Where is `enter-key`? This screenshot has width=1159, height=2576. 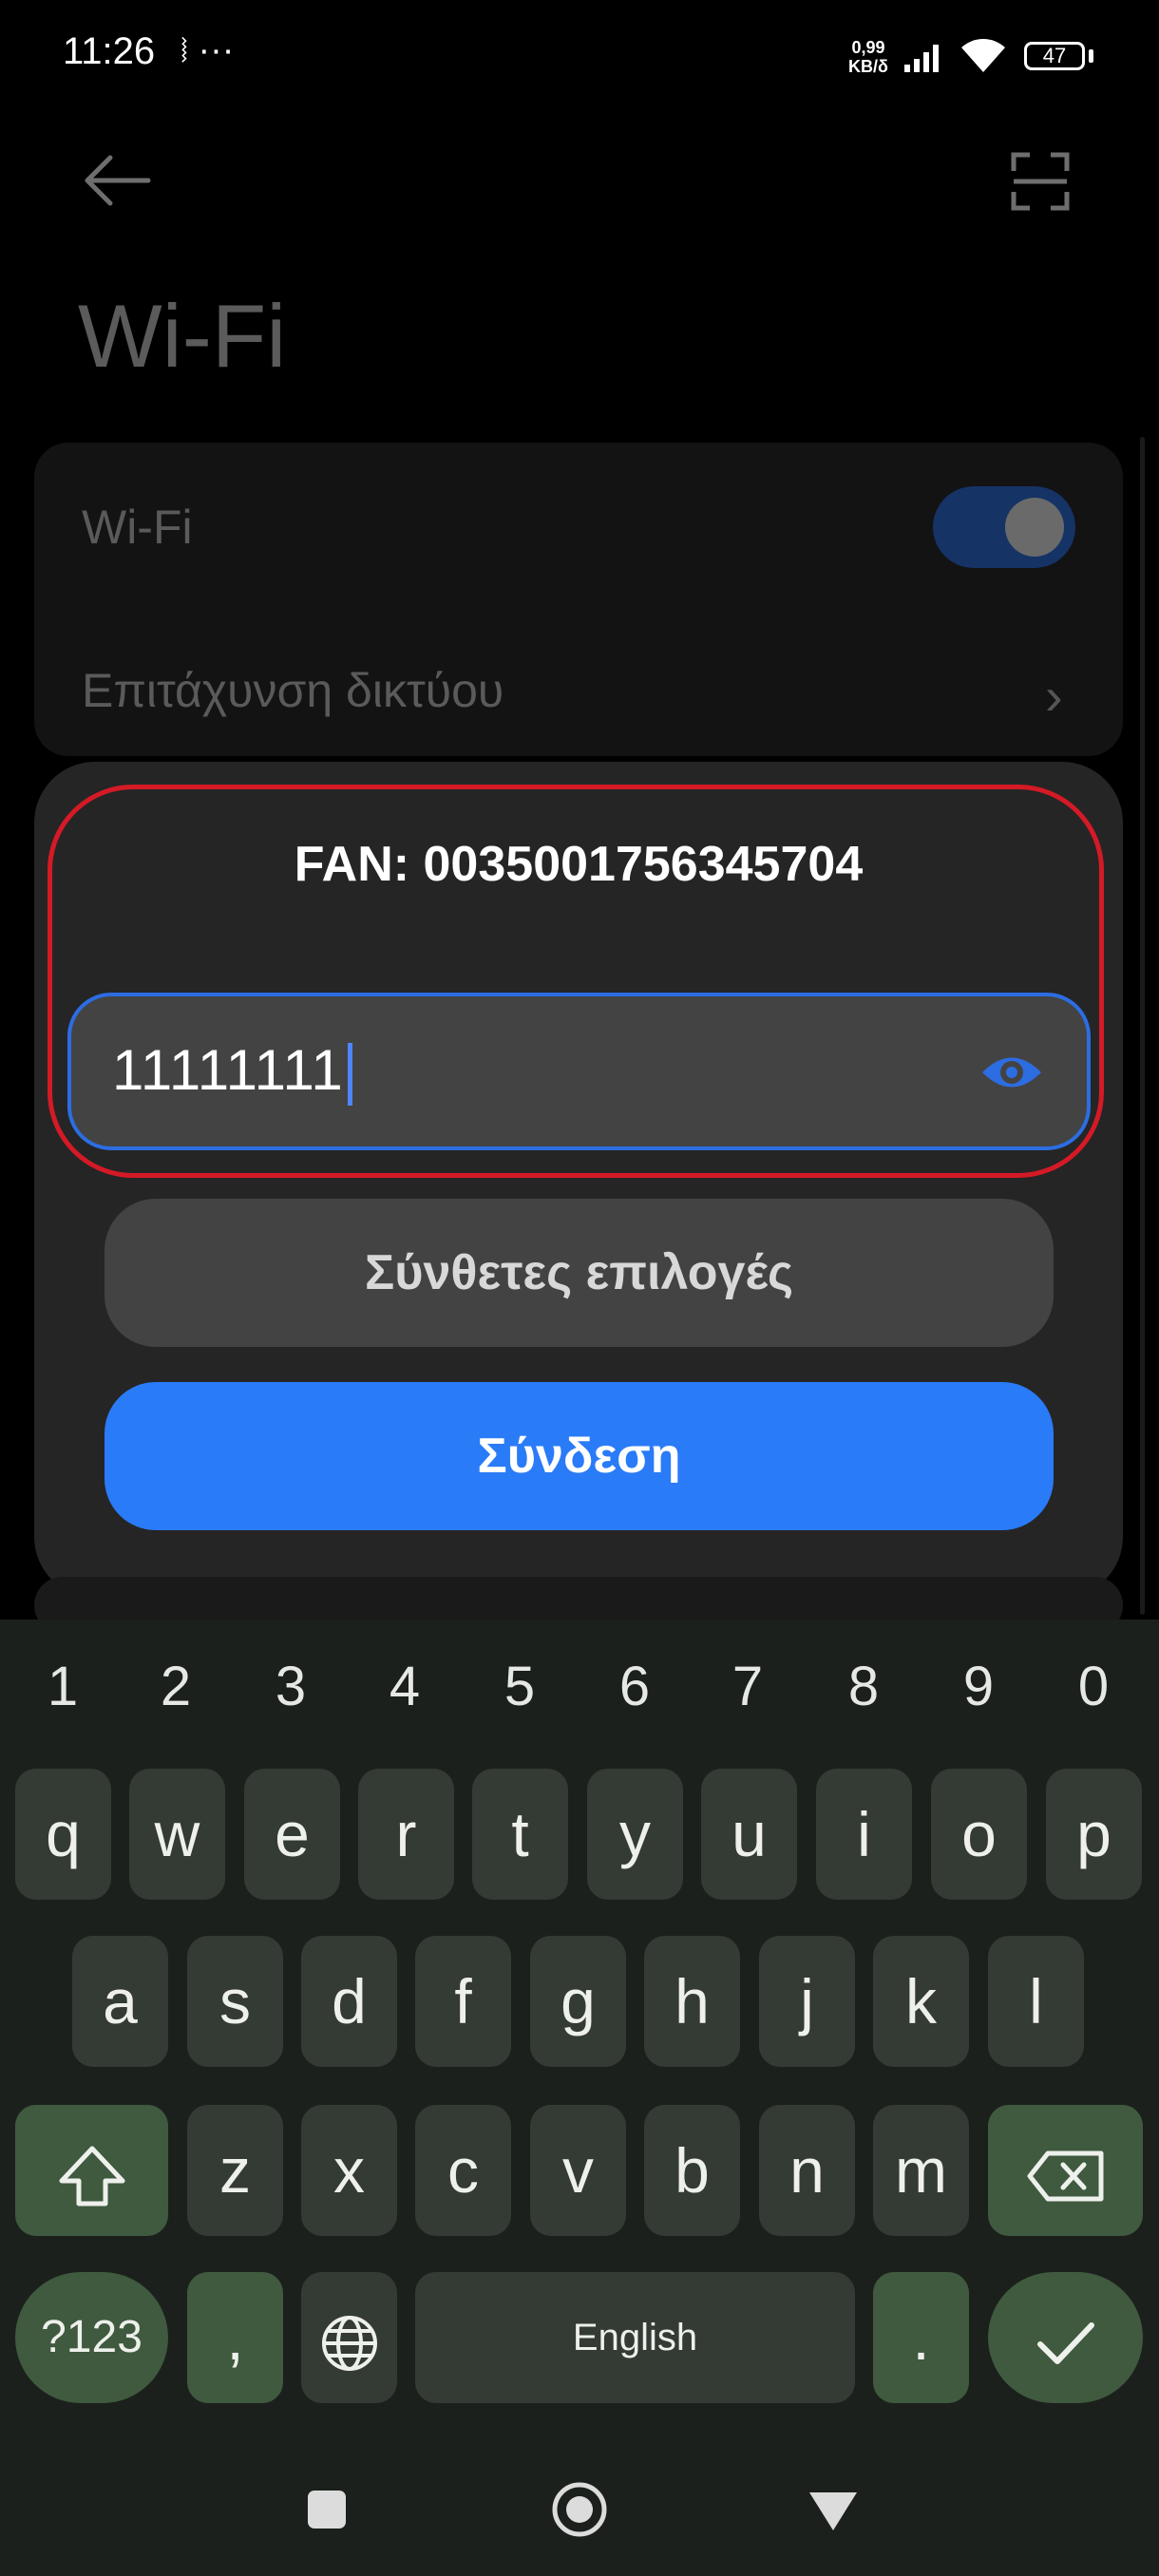
enter-key is located at coordinates (1065, 2337).